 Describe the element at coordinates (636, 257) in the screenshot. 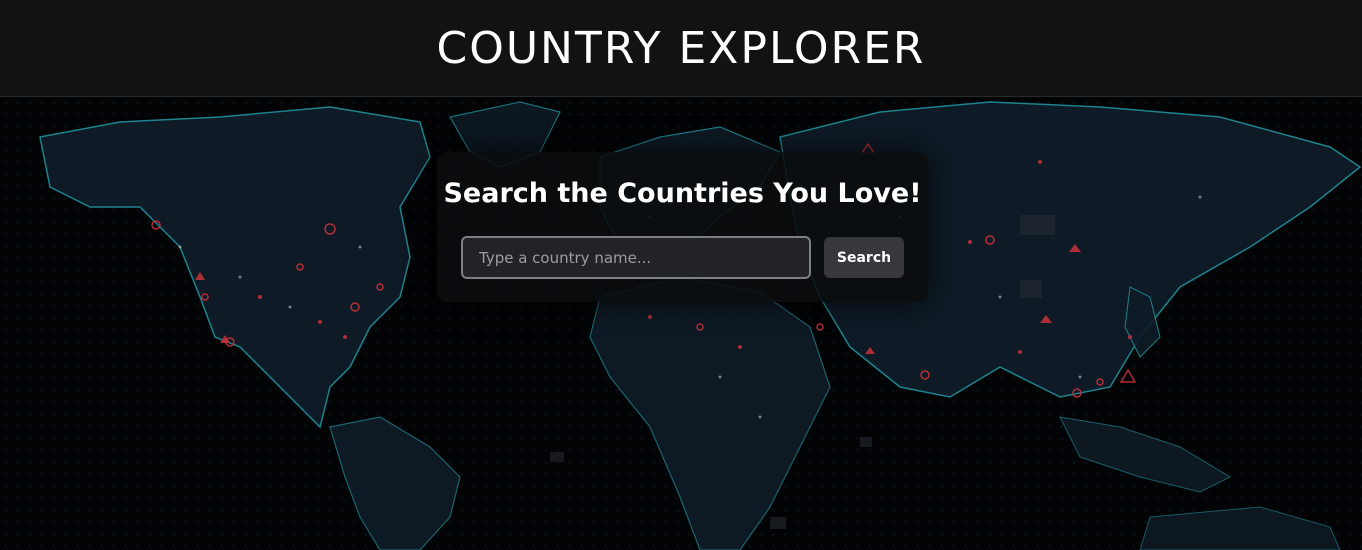

I see `country-search-input` at that location.